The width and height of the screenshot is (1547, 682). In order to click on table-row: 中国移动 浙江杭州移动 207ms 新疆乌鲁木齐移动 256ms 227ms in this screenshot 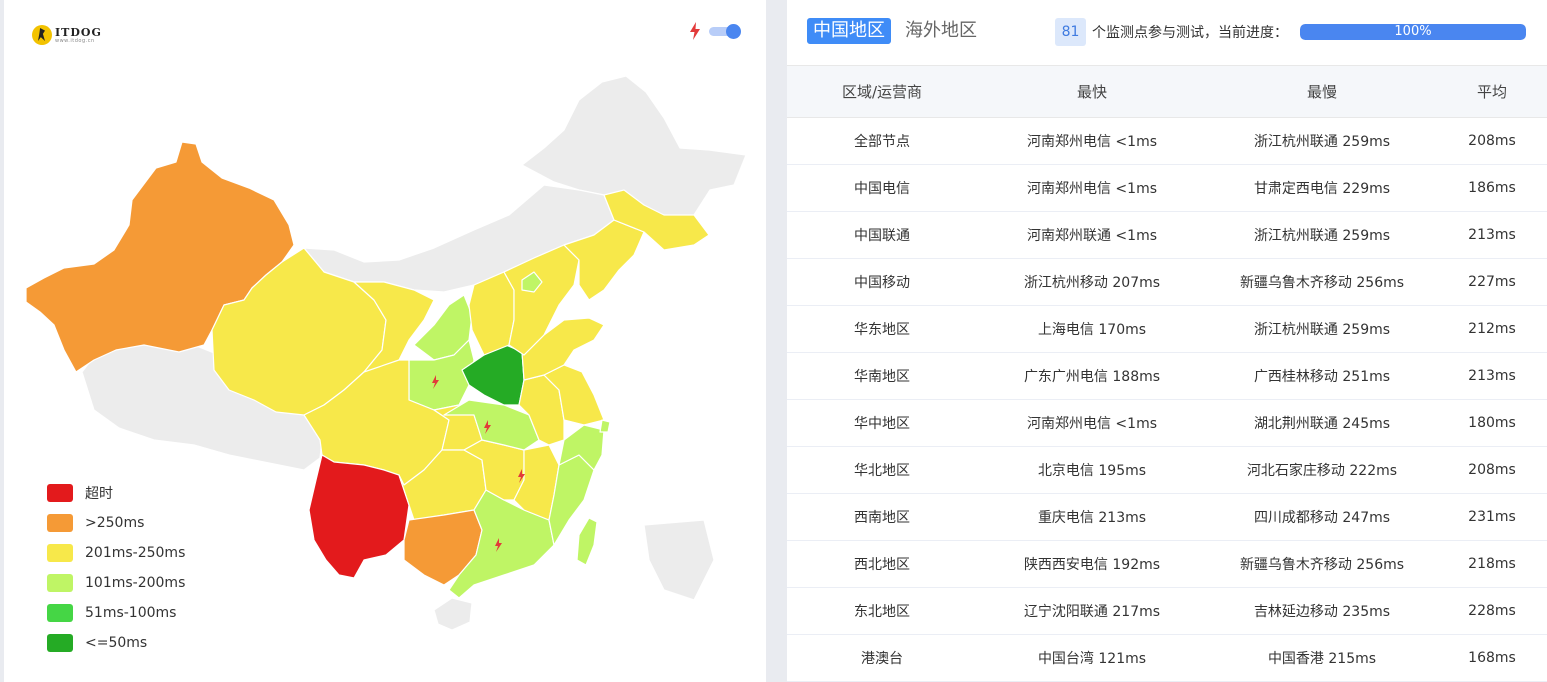, I will do `click(1167, 282)`.